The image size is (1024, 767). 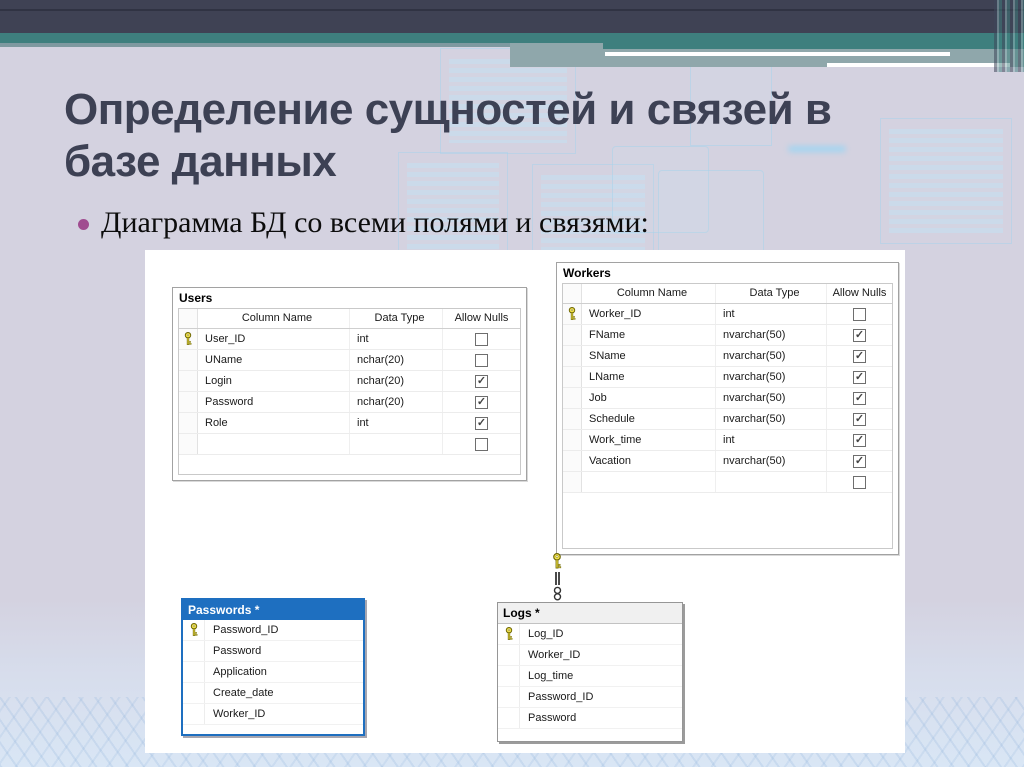 I want to click on column-name-cell: Role, so click(x=274, y=423).